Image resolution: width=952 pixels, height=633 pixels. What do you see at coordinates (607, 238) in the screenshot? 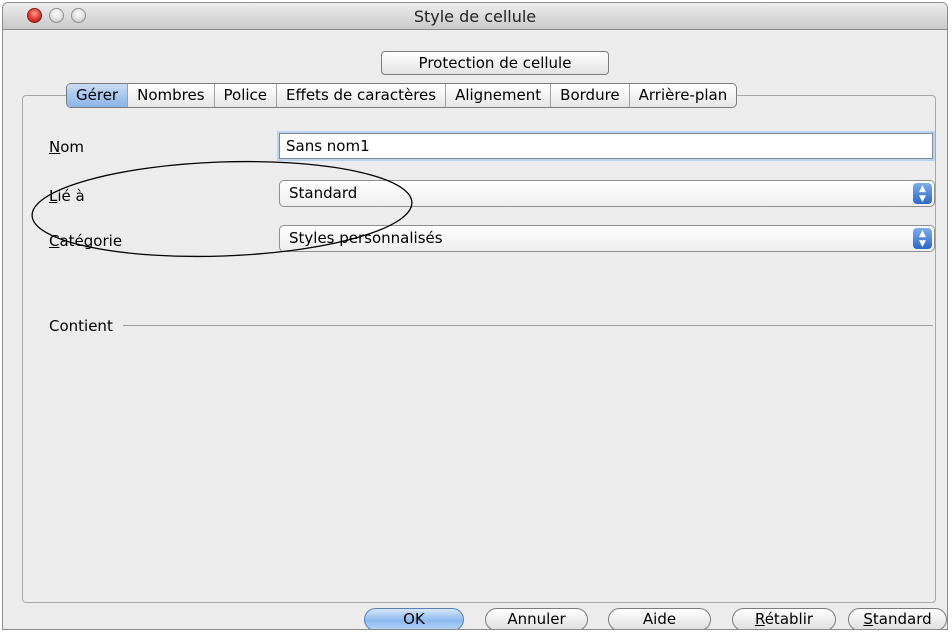
I see `category-select: Styles personnalisés ▲ ▼` at bounding box center [607, 238].